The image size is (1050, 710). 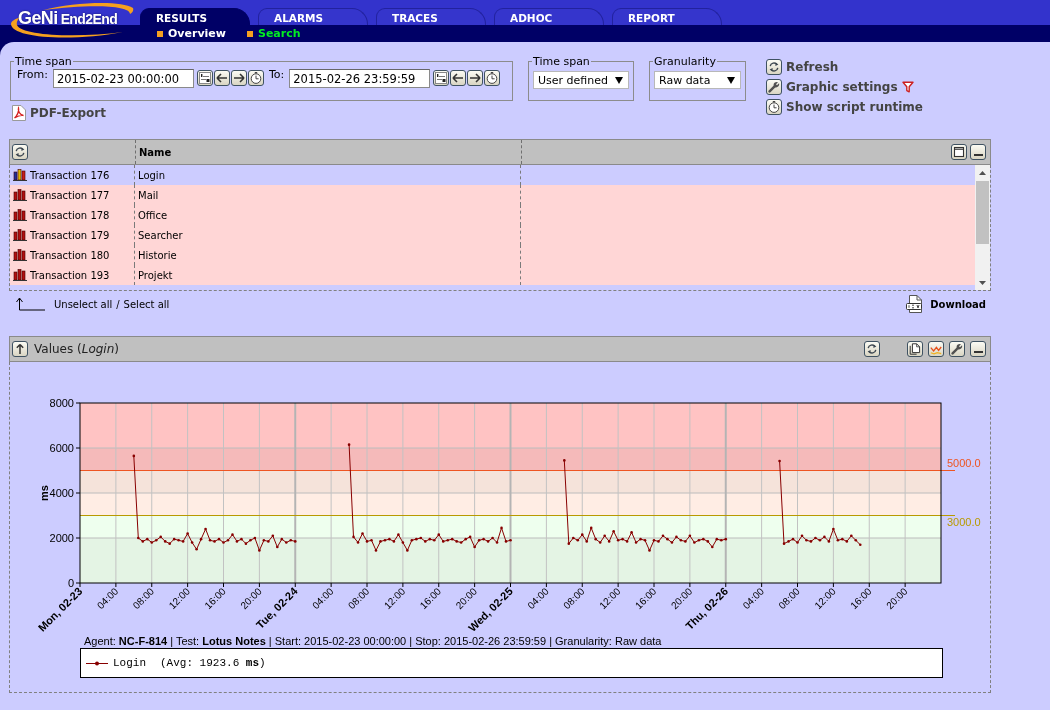 What do you see at coordinates (431, 16) in the screenshot?
I see `nav-tab: TRACES` at bounding box center [431, 16].